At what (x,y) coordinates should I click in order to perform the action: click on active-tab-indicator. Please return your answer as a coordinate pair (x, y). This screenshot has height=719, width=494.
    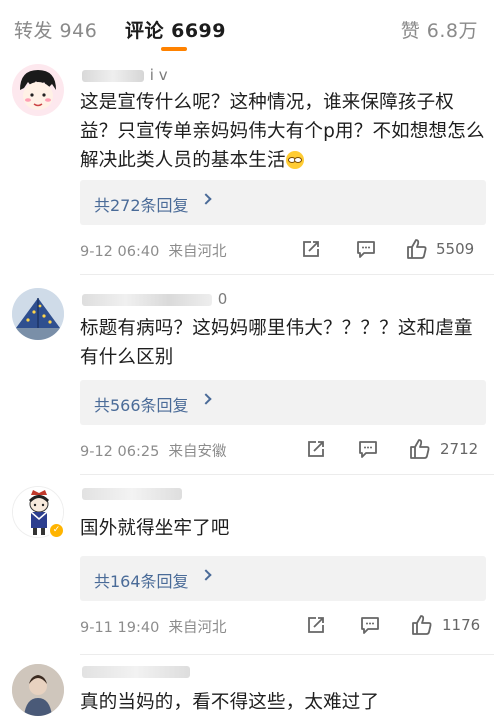
    Looking at the image, I should click on (174, 49).